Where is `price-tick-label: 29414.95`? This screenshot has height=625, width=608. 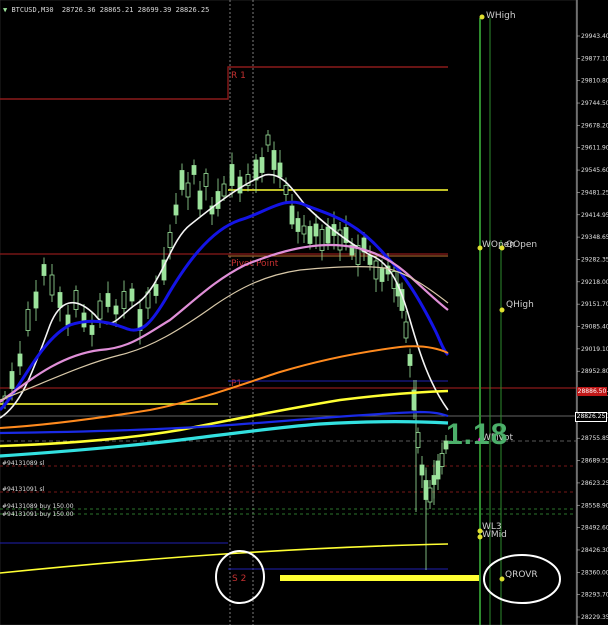 price-tick-label: 29414.95 is located at coordinates (594, 215).